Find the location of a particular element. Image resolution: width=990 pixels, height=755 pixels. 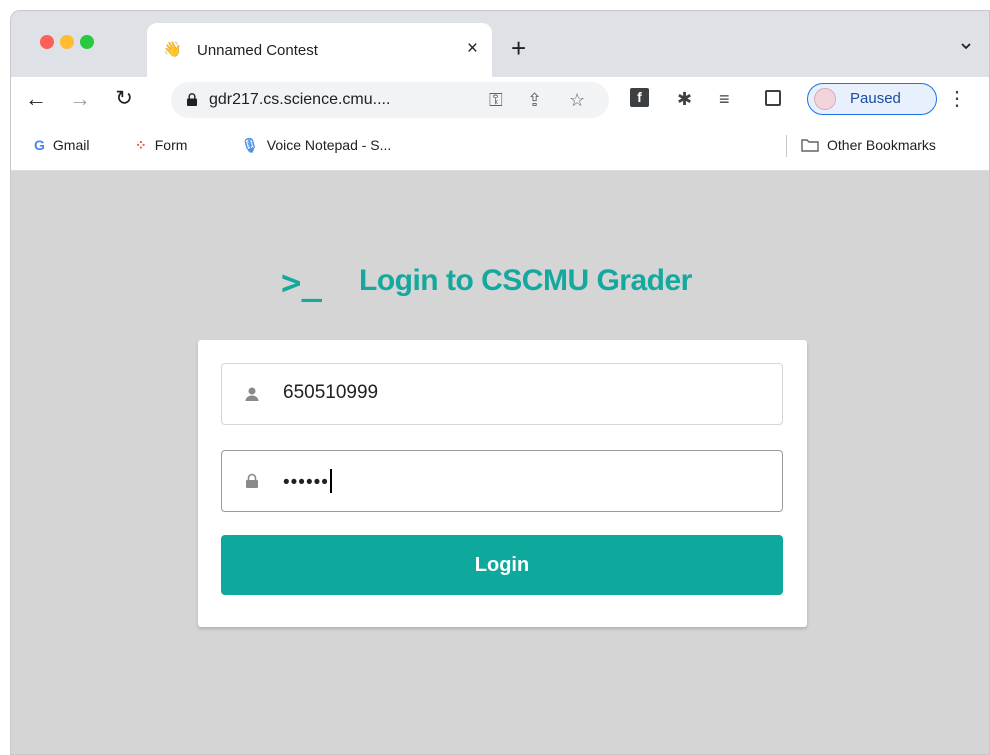

avatar is located at coordinates (825, 99).